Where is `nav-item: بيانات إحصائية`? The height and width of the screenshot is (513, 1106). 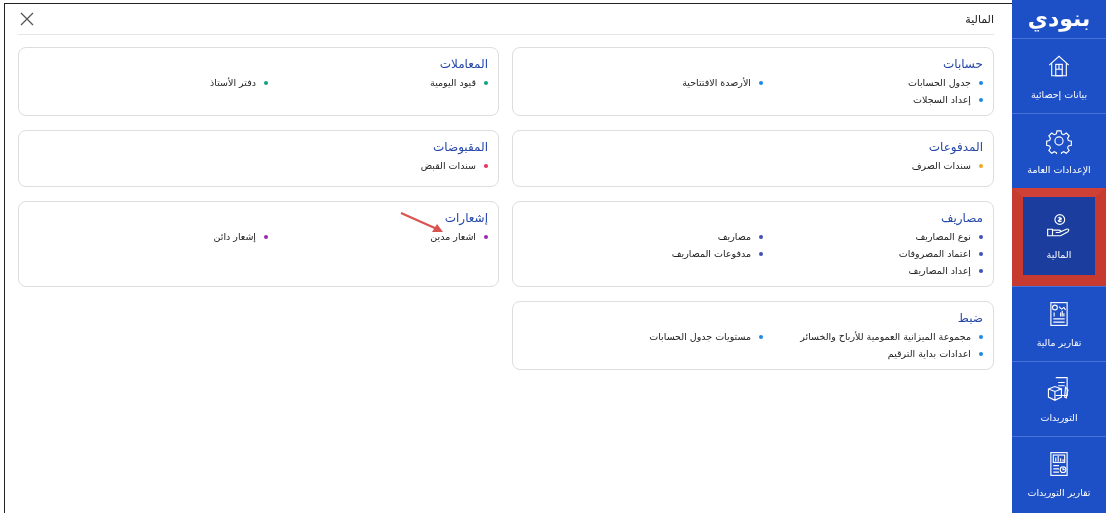
nav-item: بيانات إحصائية is located at coordinates (1059, 75).